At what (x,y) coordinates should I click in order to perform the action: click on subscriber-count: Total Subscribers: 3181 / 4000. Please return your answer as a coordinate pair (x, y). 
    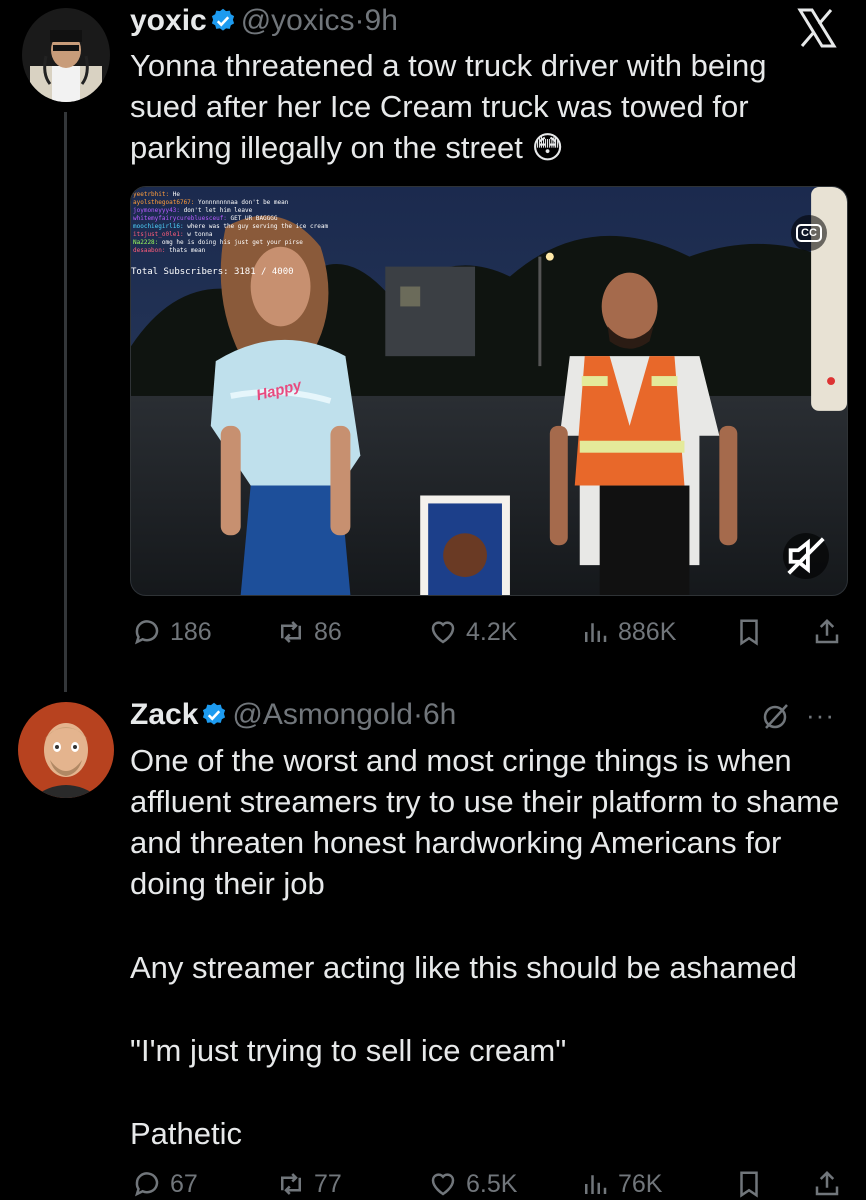
    Looking at the image, I should click on (212, 272).